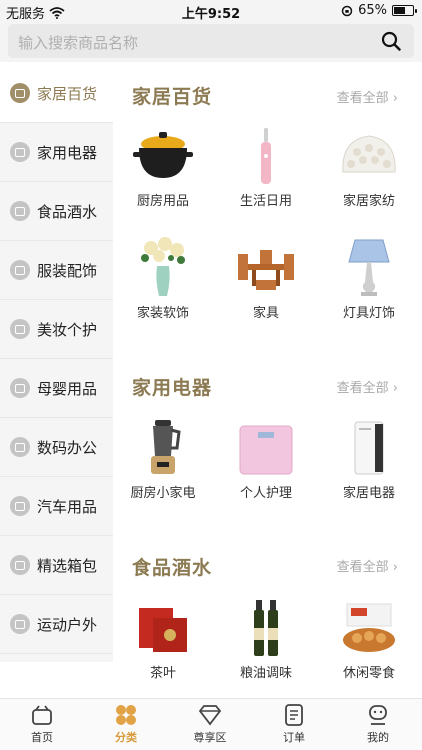 The width and height of the screenshot is (422, 750). I want to click on category-item: 家装软饰, so click(163, 278).